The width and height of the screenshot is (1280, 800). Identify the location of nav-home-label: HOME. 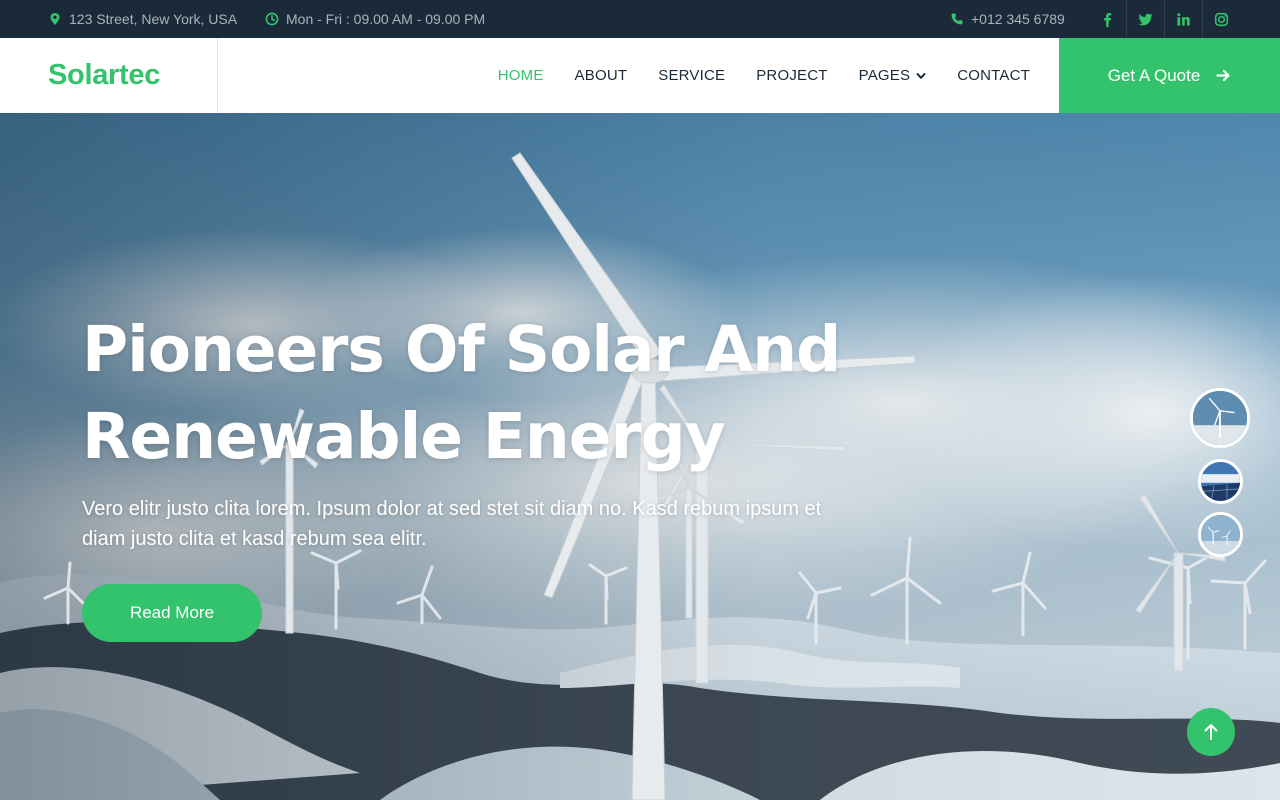
(520, 75).